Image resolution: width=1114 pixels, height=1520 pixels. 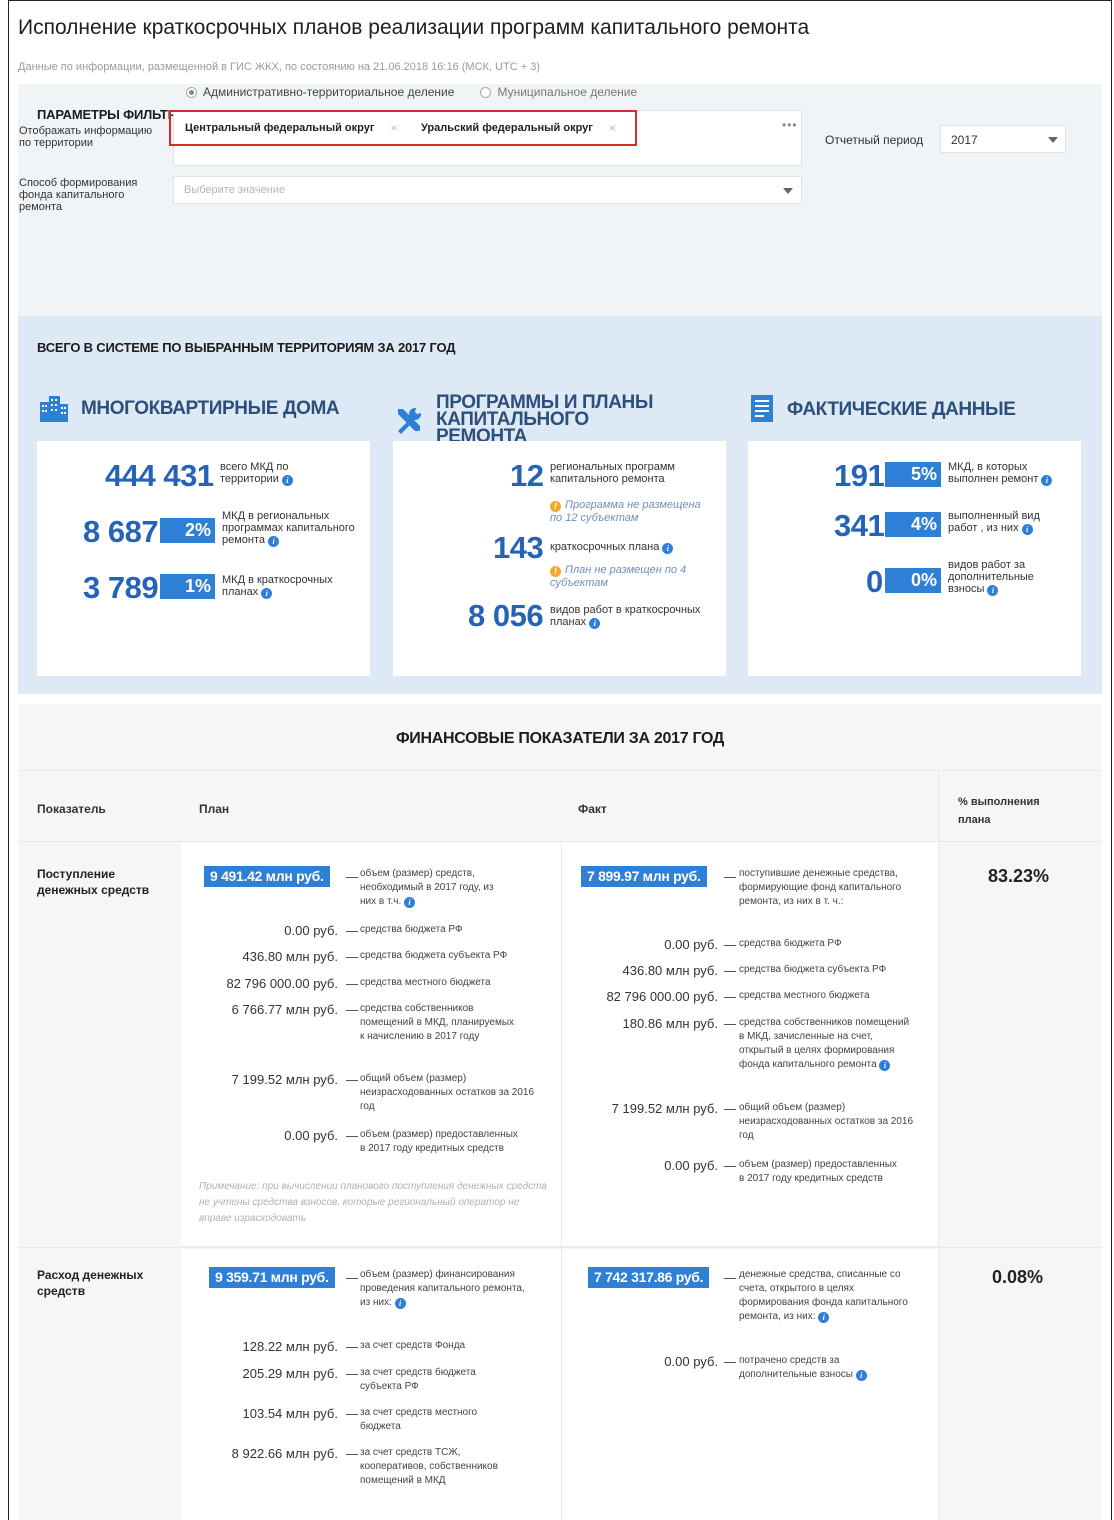 What do you see at coordinates (788, 191) in the screenshot?
I see `chevron-down-icon` at bounding box center [788, 191].